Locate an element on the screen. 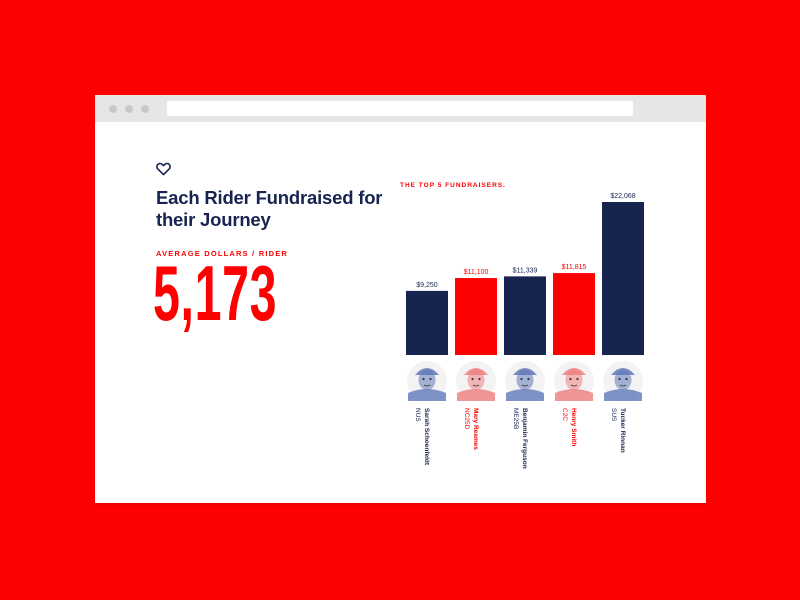  bar-value-label-3: $11,339 is located at coordinates (525, 270).